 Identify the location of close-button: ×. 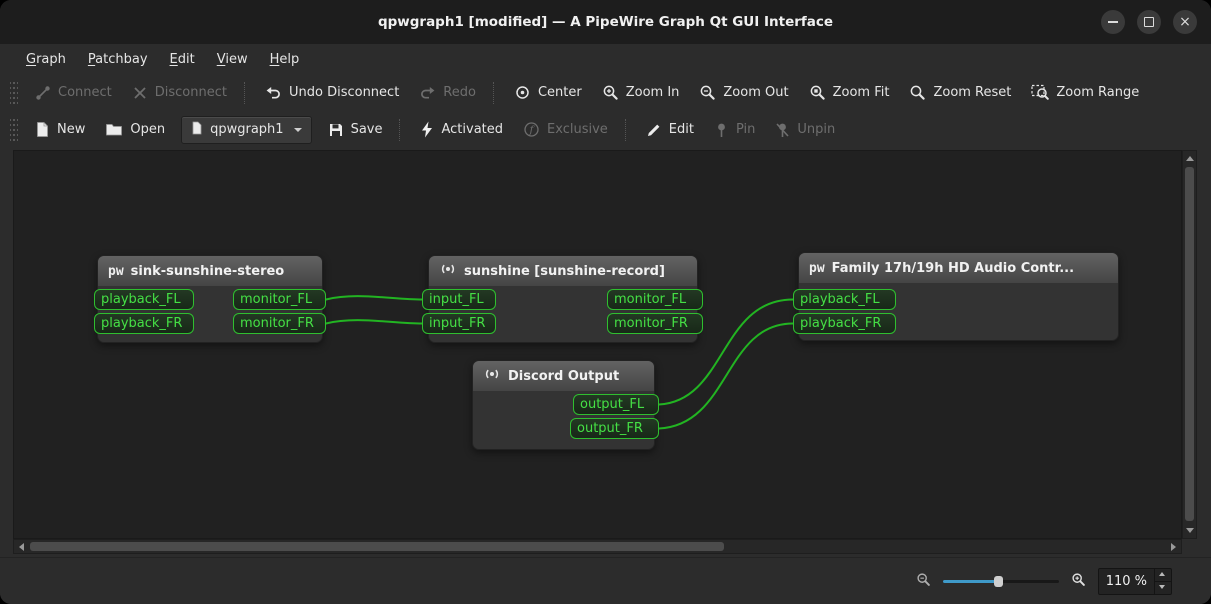
(1185, 22).